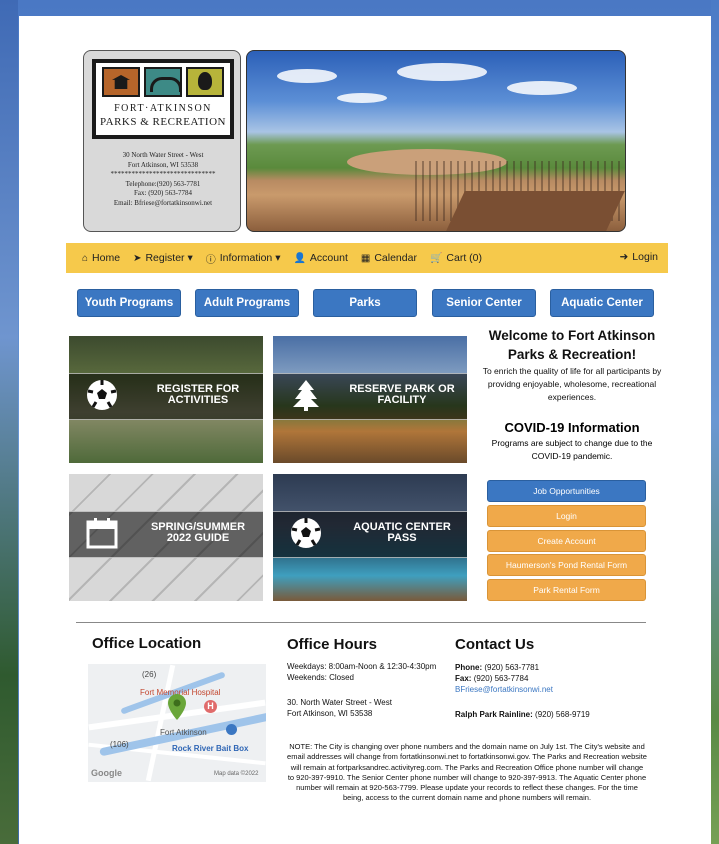 The image size is (719, 844). Describe the element at coordinates (106, 258) in the screenshot. I see `nav-home-label: Home` at that location.